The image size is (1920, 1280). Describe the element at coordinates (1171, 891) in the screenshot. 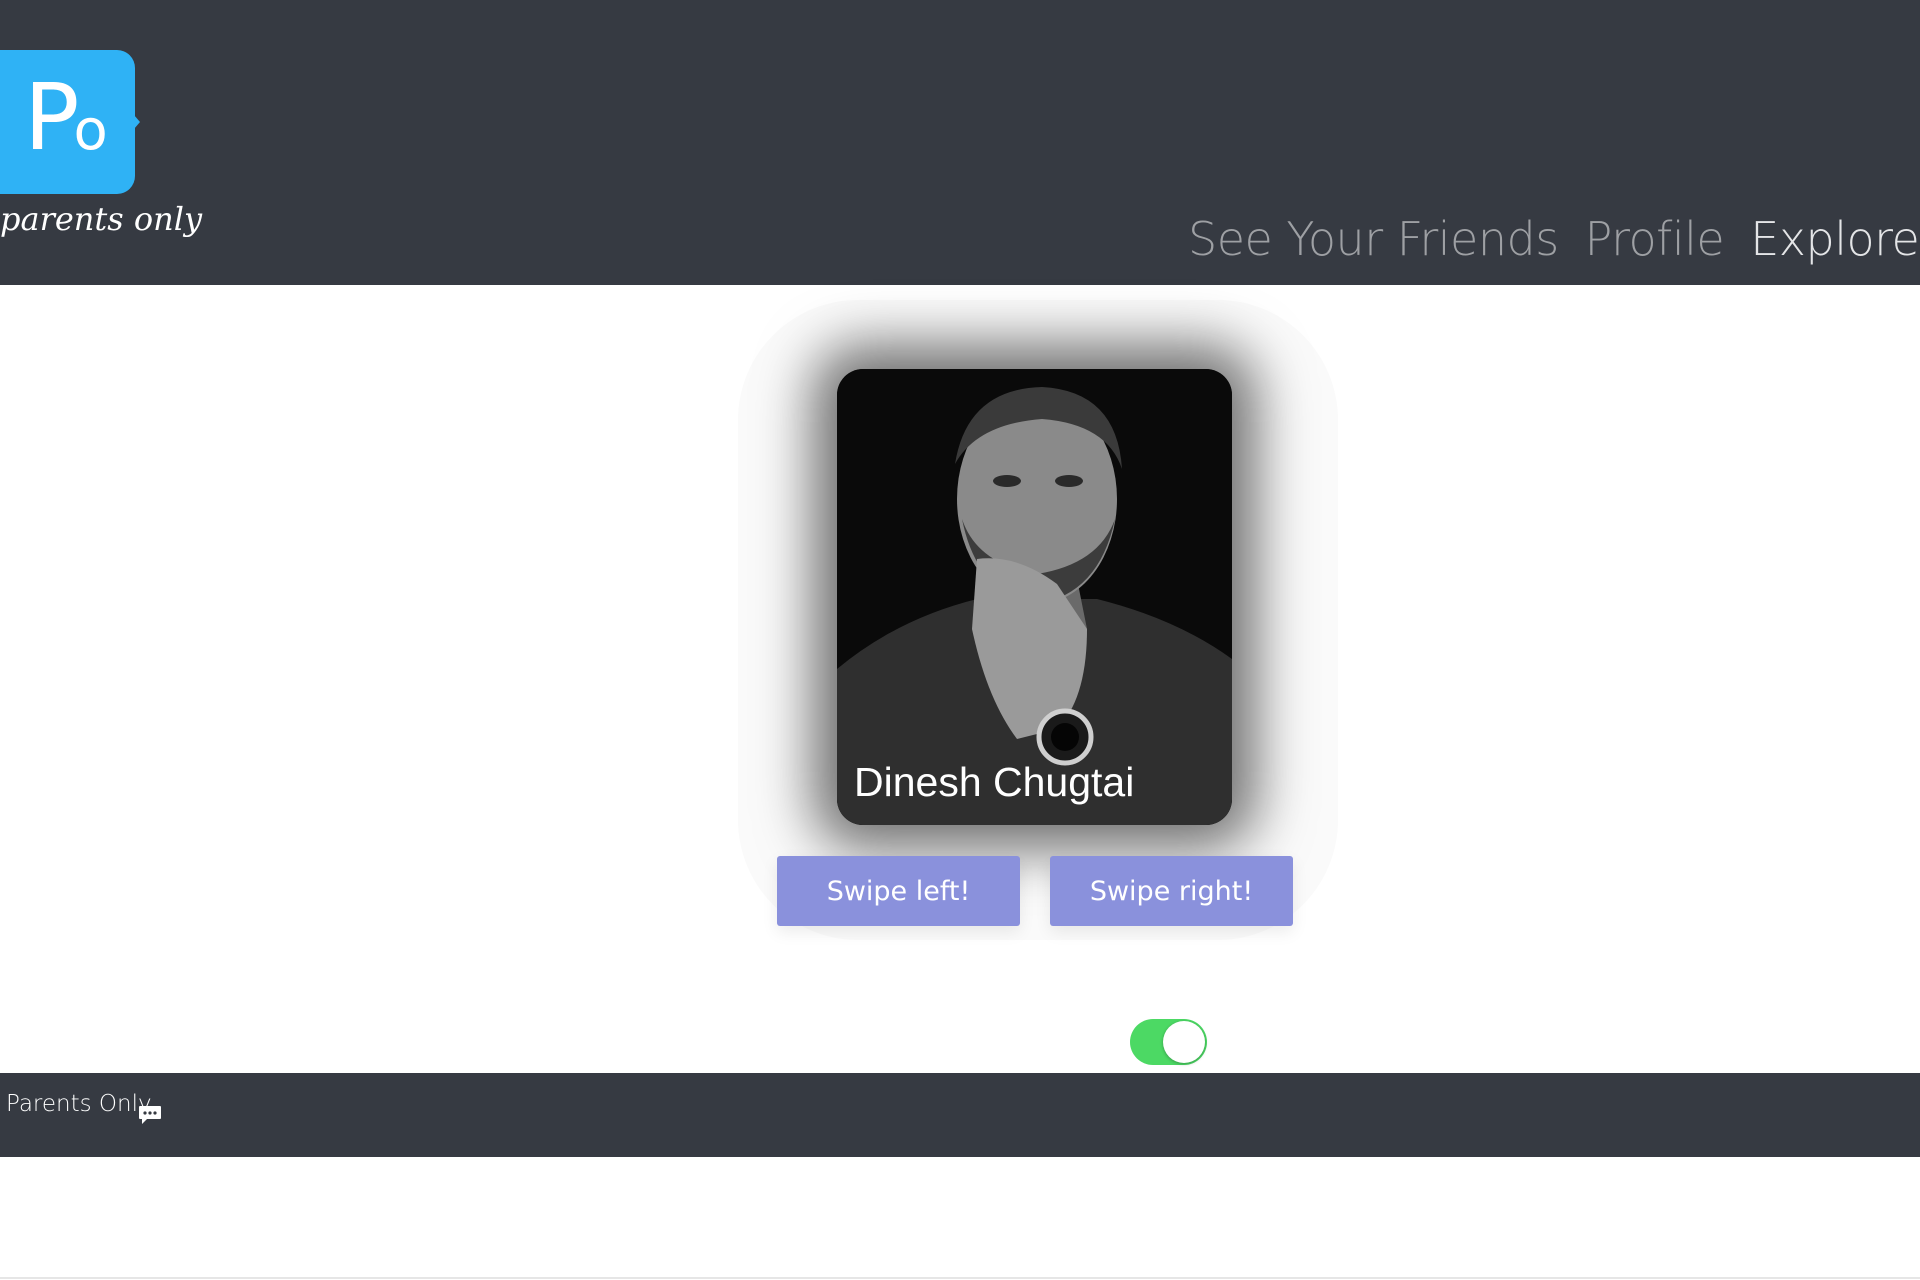

I see `swipe-right-button: Swipe right!` at that location.